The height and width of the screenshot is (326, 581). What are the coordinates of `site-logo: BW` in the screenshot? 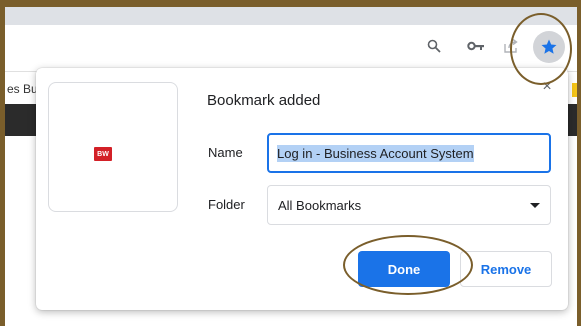 It's located at (103, 154).